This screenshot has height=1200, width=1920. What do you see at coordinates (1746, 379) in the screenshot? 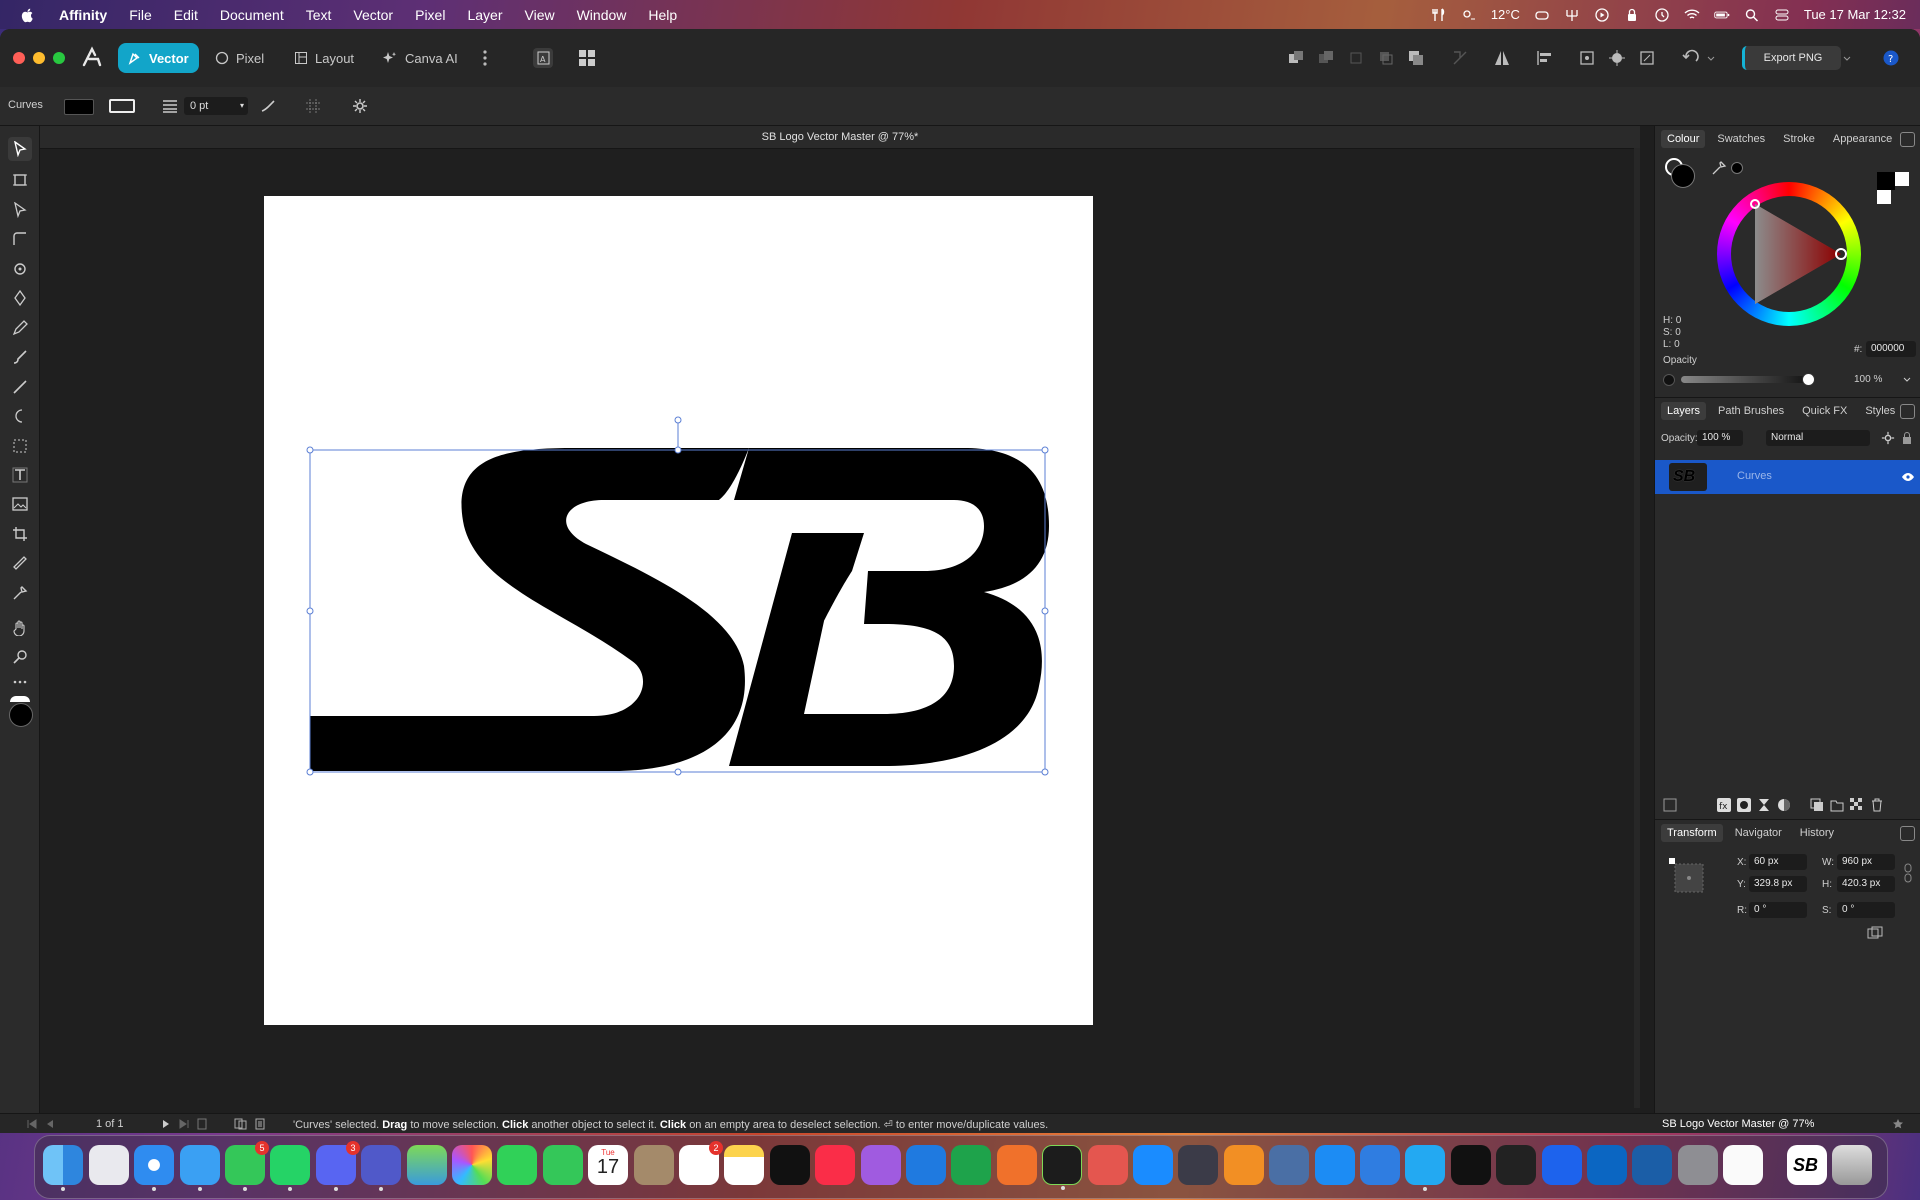
I see `opacity-slider` at bounding box center [1746, 379].